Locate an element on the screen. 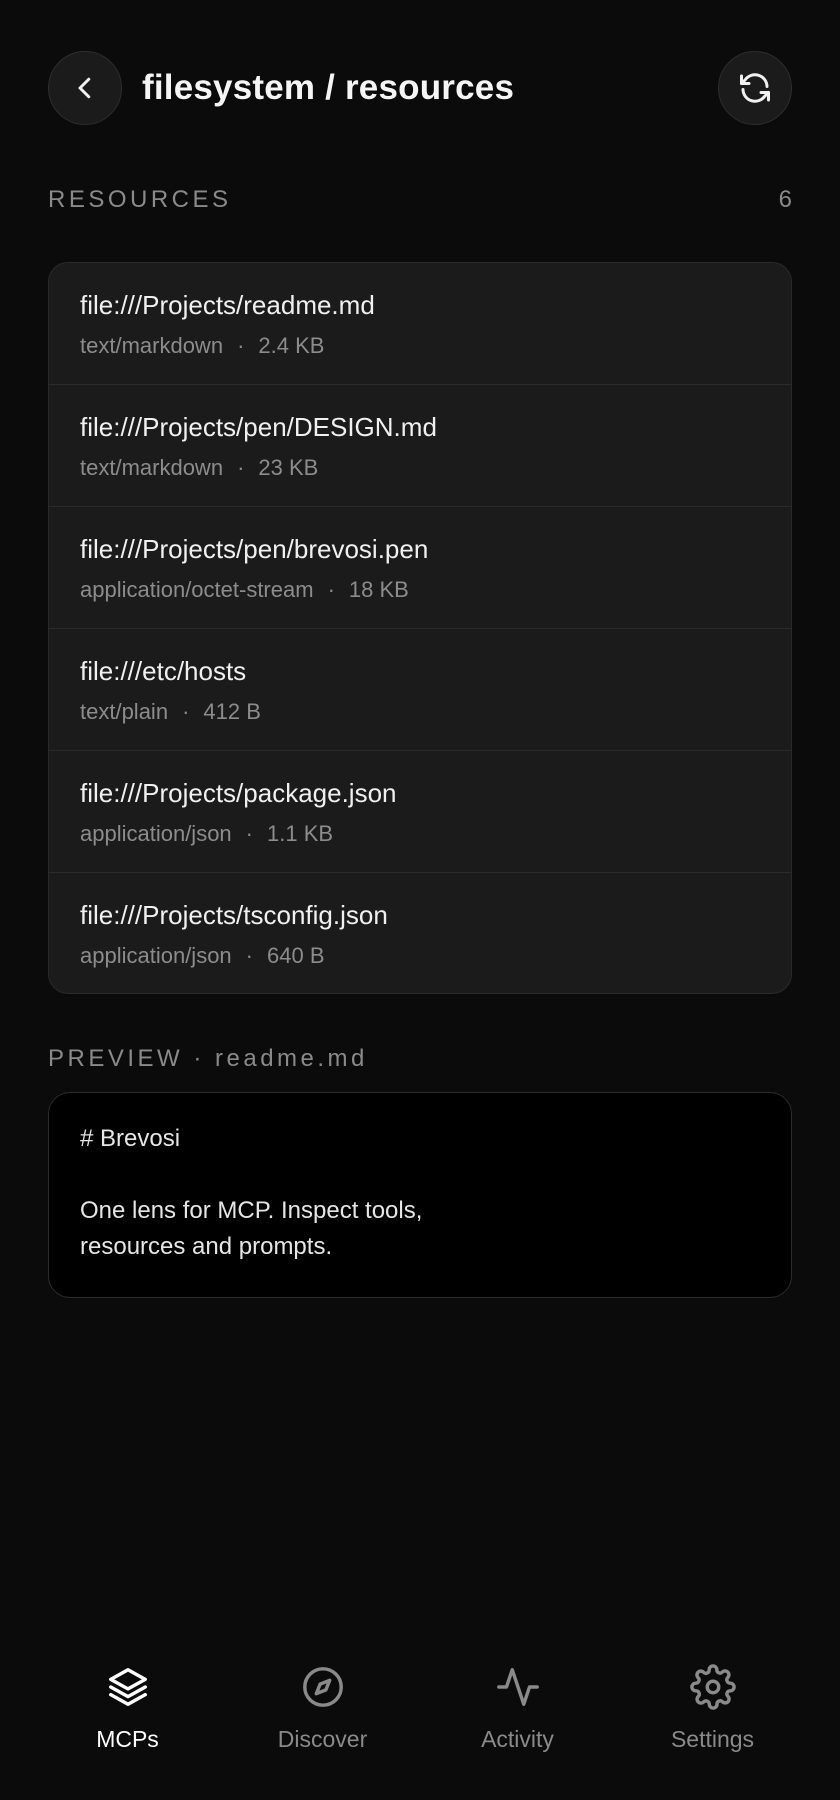 Image resolution: width=840 pixels, height=1800 pixels. gear-icon is located at coordinates (712, 1687).